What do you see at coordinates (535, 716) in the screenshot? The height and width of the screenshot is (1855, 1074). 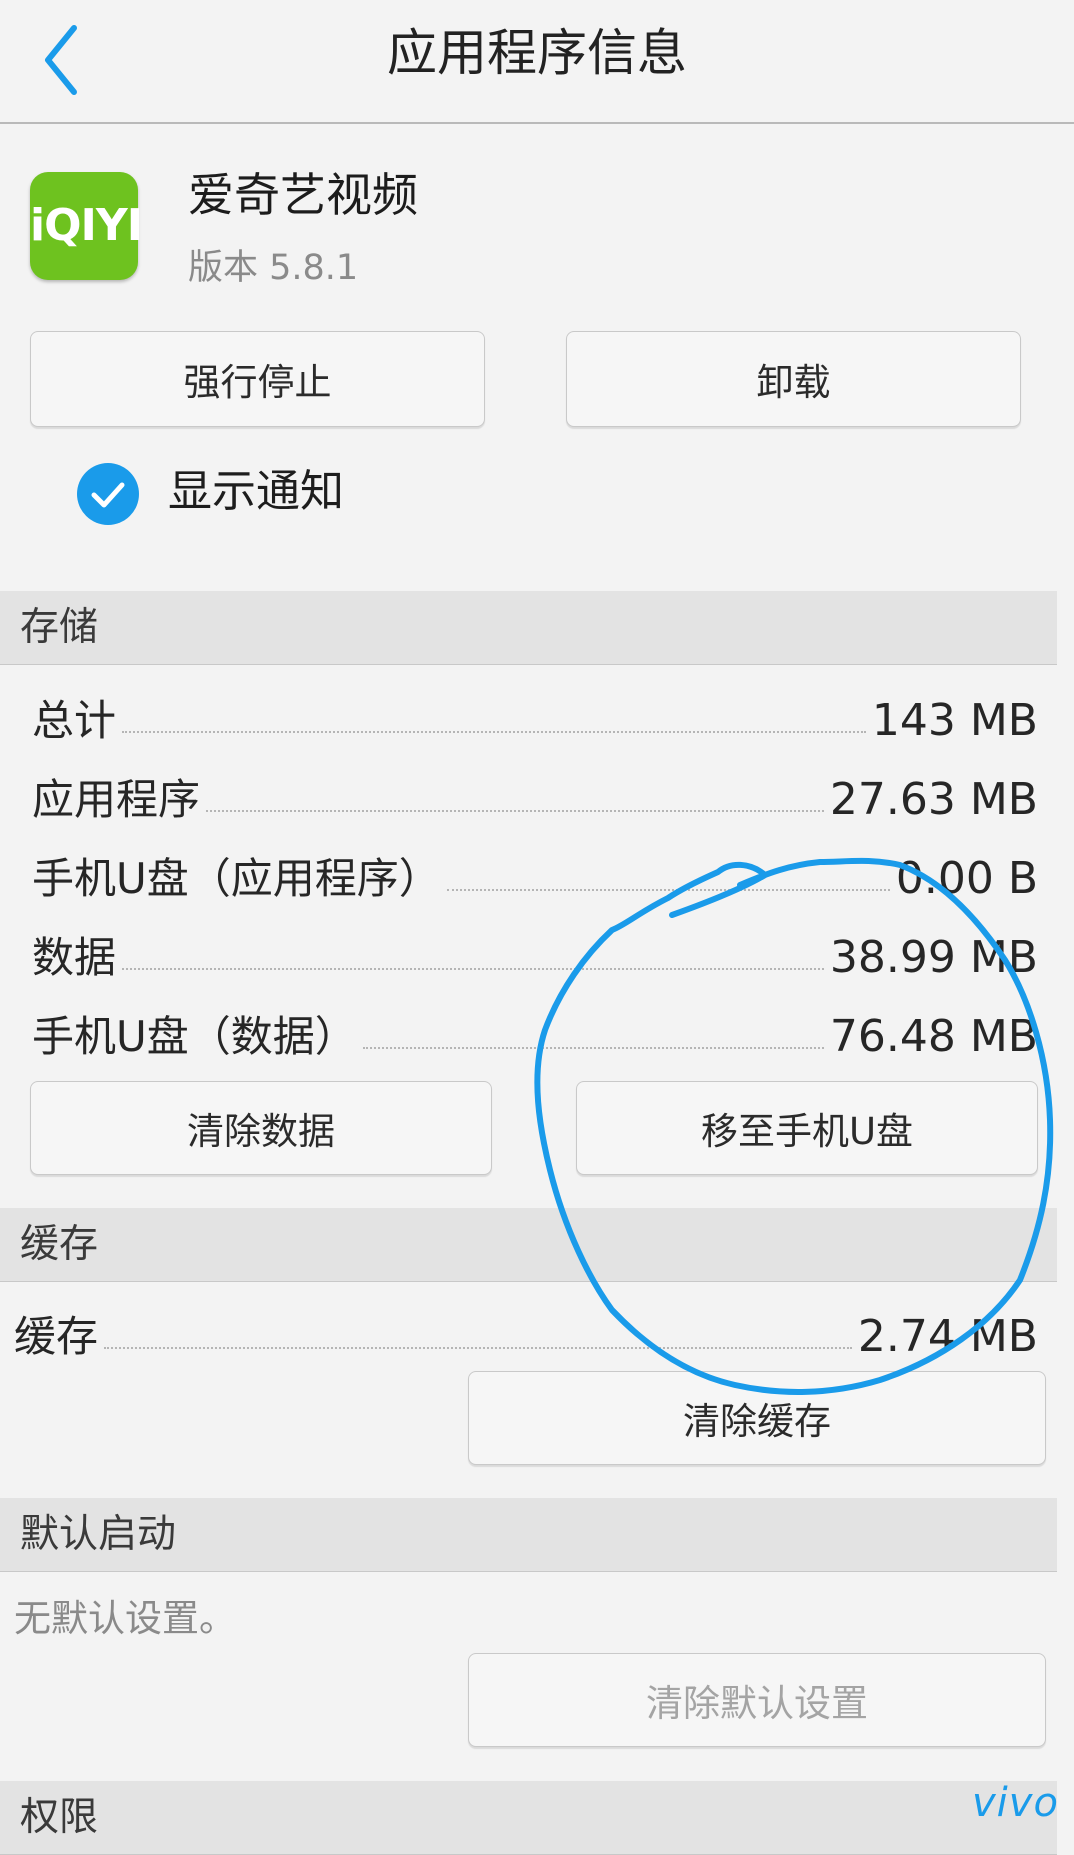 I see `storage-row-total: 总计 143 MB` at bounding box center [535, 716].